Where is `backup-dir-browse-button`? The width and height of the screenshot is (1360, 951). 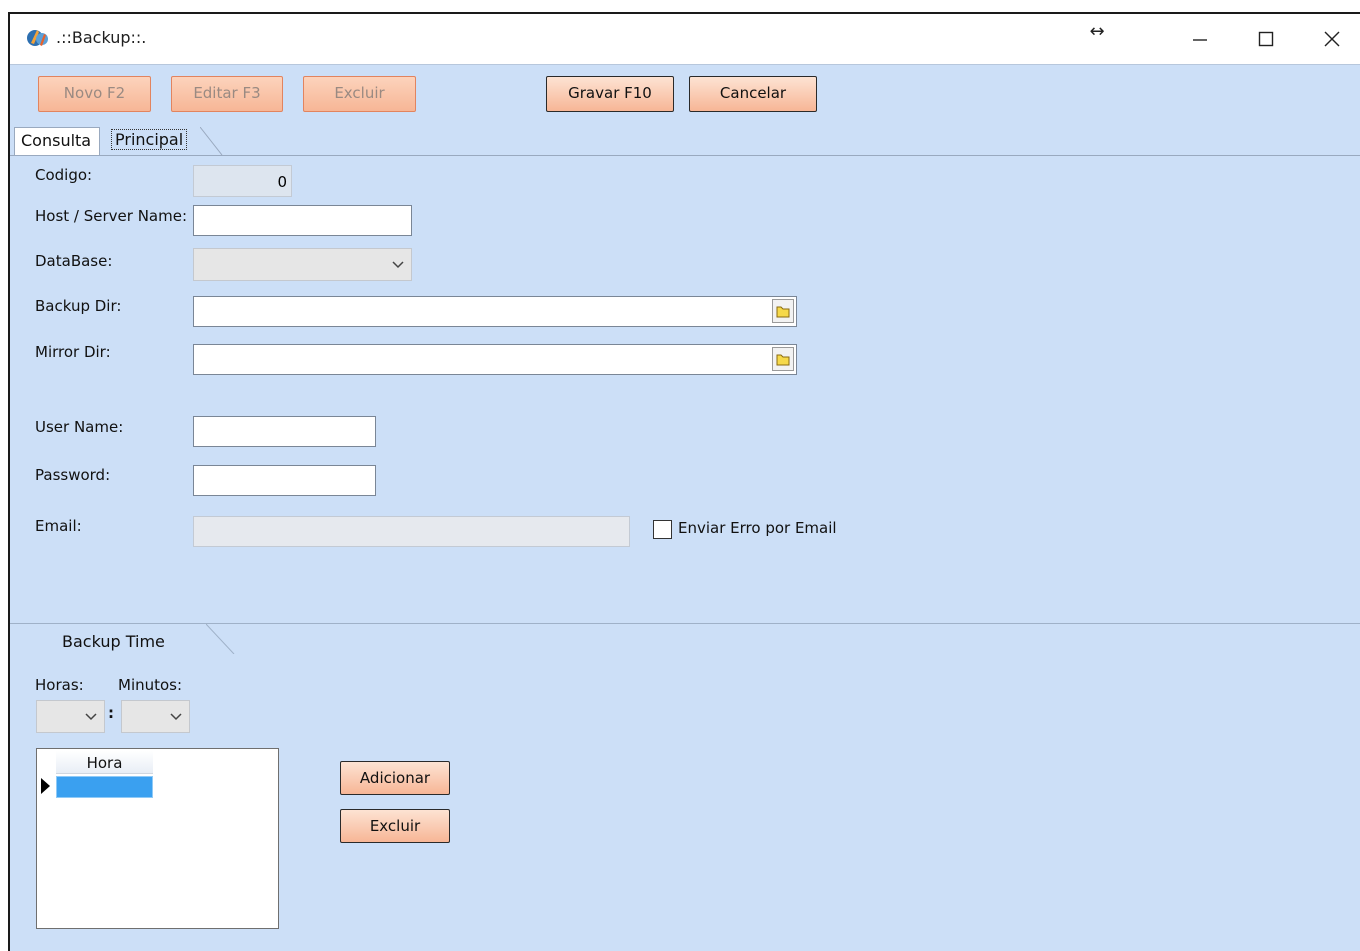
backup-dir-browse-button is located at coordinates (783, 311).